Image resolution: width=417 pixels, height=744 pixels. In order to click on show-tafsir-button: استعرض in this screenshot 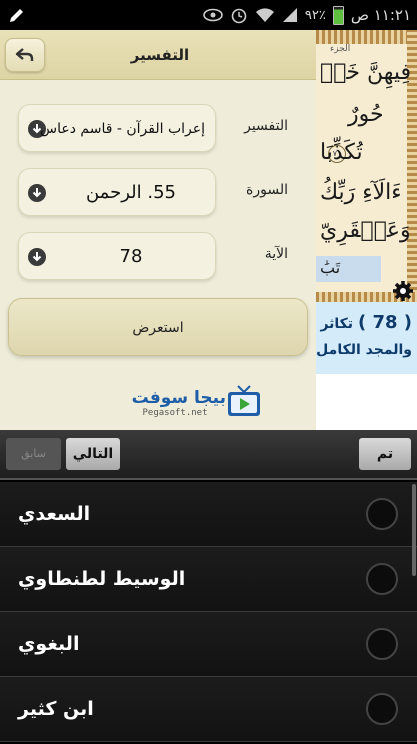, I will do `click(158, 327)`.